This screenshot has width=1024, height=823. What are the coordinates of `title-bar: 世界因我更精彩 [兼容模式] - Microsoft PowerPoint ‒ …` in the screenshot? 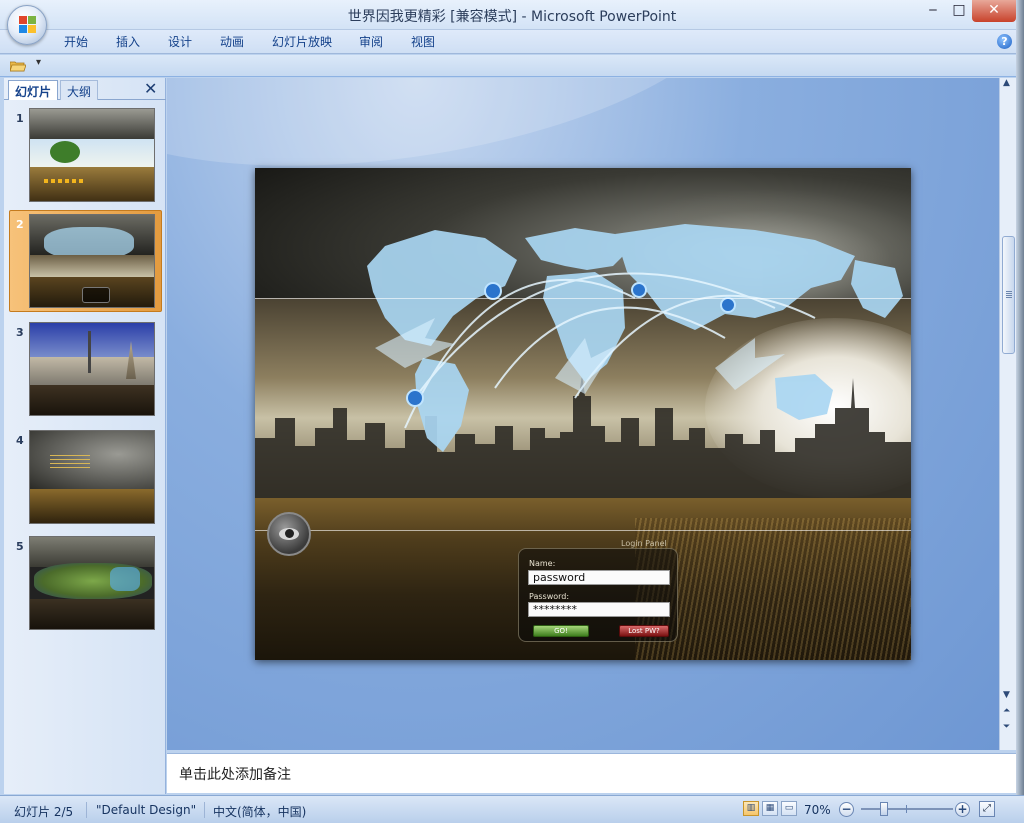 It's located at (512, 15).